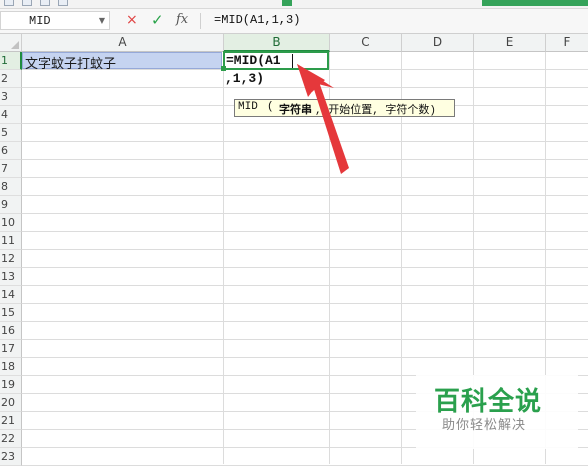 The height and width of the screenshot is (466, 588). I want to click on watermark-logo: 百科全说 助你轻松解决, so click(497, 412).